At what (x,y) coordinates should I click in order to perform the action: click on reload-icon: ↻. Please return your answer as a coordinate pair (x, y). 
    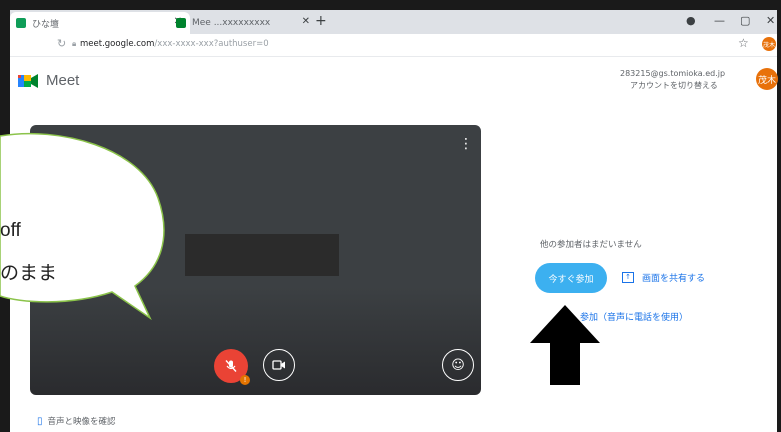
    Looking at the image, I should click on (61, 43).